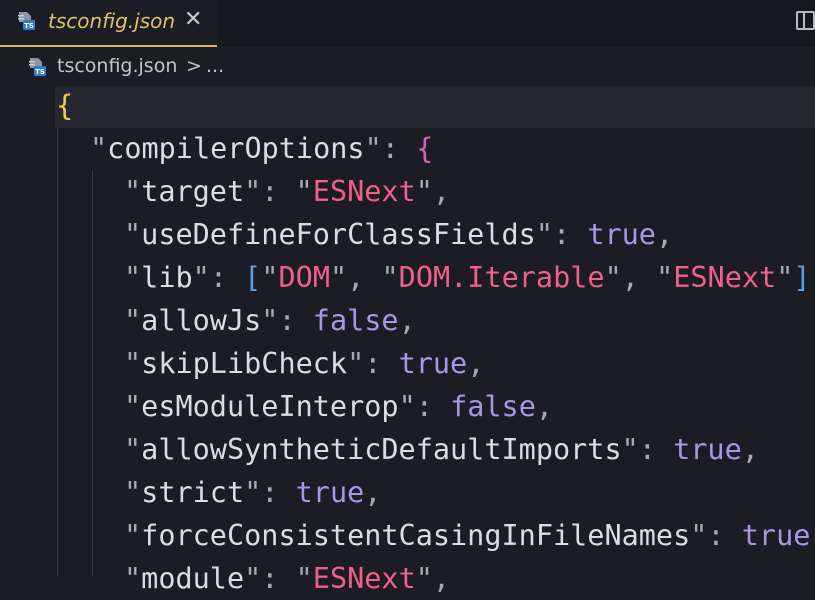 This screenshot has width=815, height=600. I want to click on breadcrumb-file: tsconfig.json, so click(117, 66).